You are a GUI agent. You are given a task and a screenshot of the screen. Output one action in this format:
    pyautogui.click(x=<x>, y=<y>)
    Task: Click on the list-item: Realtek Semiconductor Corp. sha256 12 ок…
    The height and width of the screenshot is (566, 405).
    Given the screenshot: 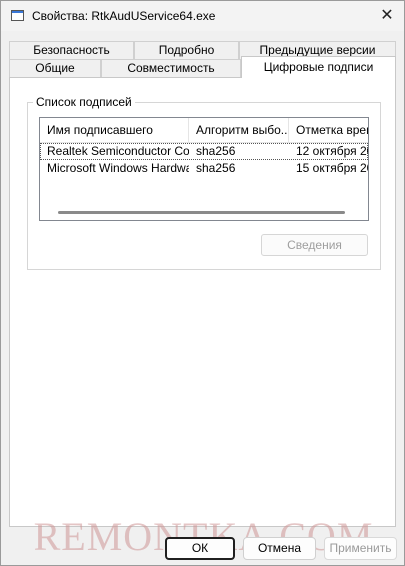 What is the action you would take?
    pyautogui.click(x=204, y=151)
    